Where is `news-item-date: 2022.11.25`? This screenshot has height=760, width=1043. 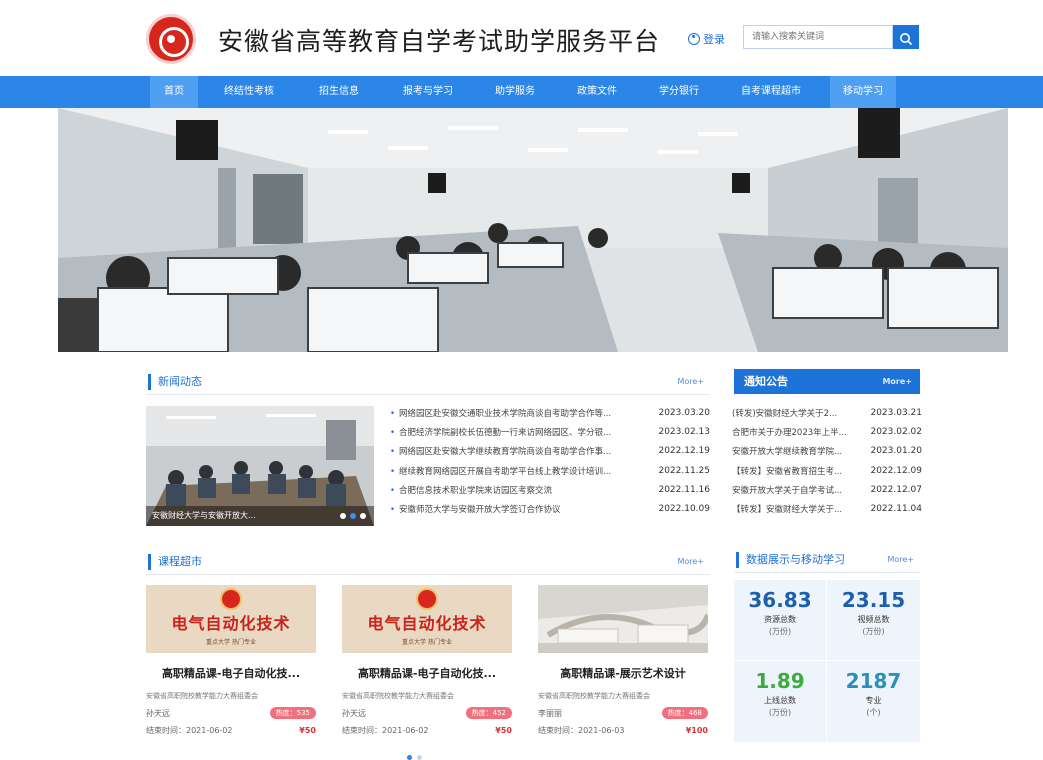 news-item-date: 2022.11.25 is located at coordinates (684, 470).